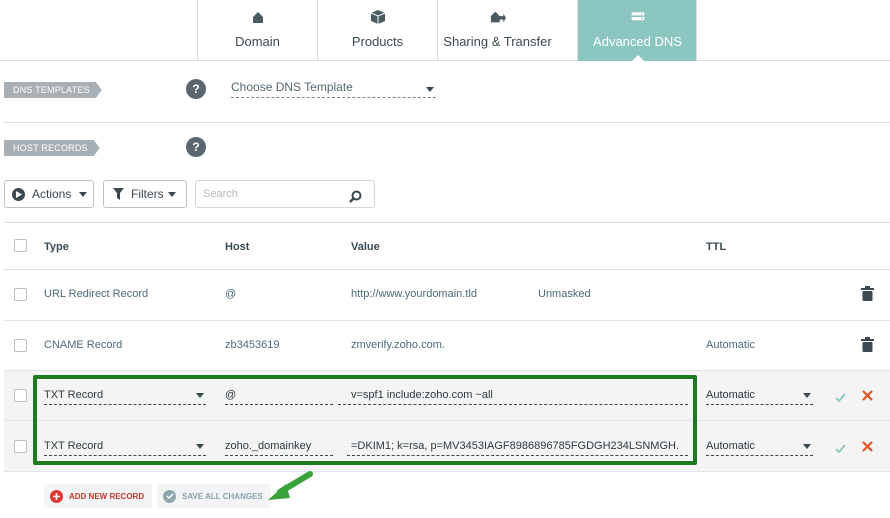 Image resolution: width=890 pixels, height=518 pixels. Describe the element at coordinates (497, 30) in the screenshot. I see `tab-sharing-transfer: Sharing & Transfer` at that location.